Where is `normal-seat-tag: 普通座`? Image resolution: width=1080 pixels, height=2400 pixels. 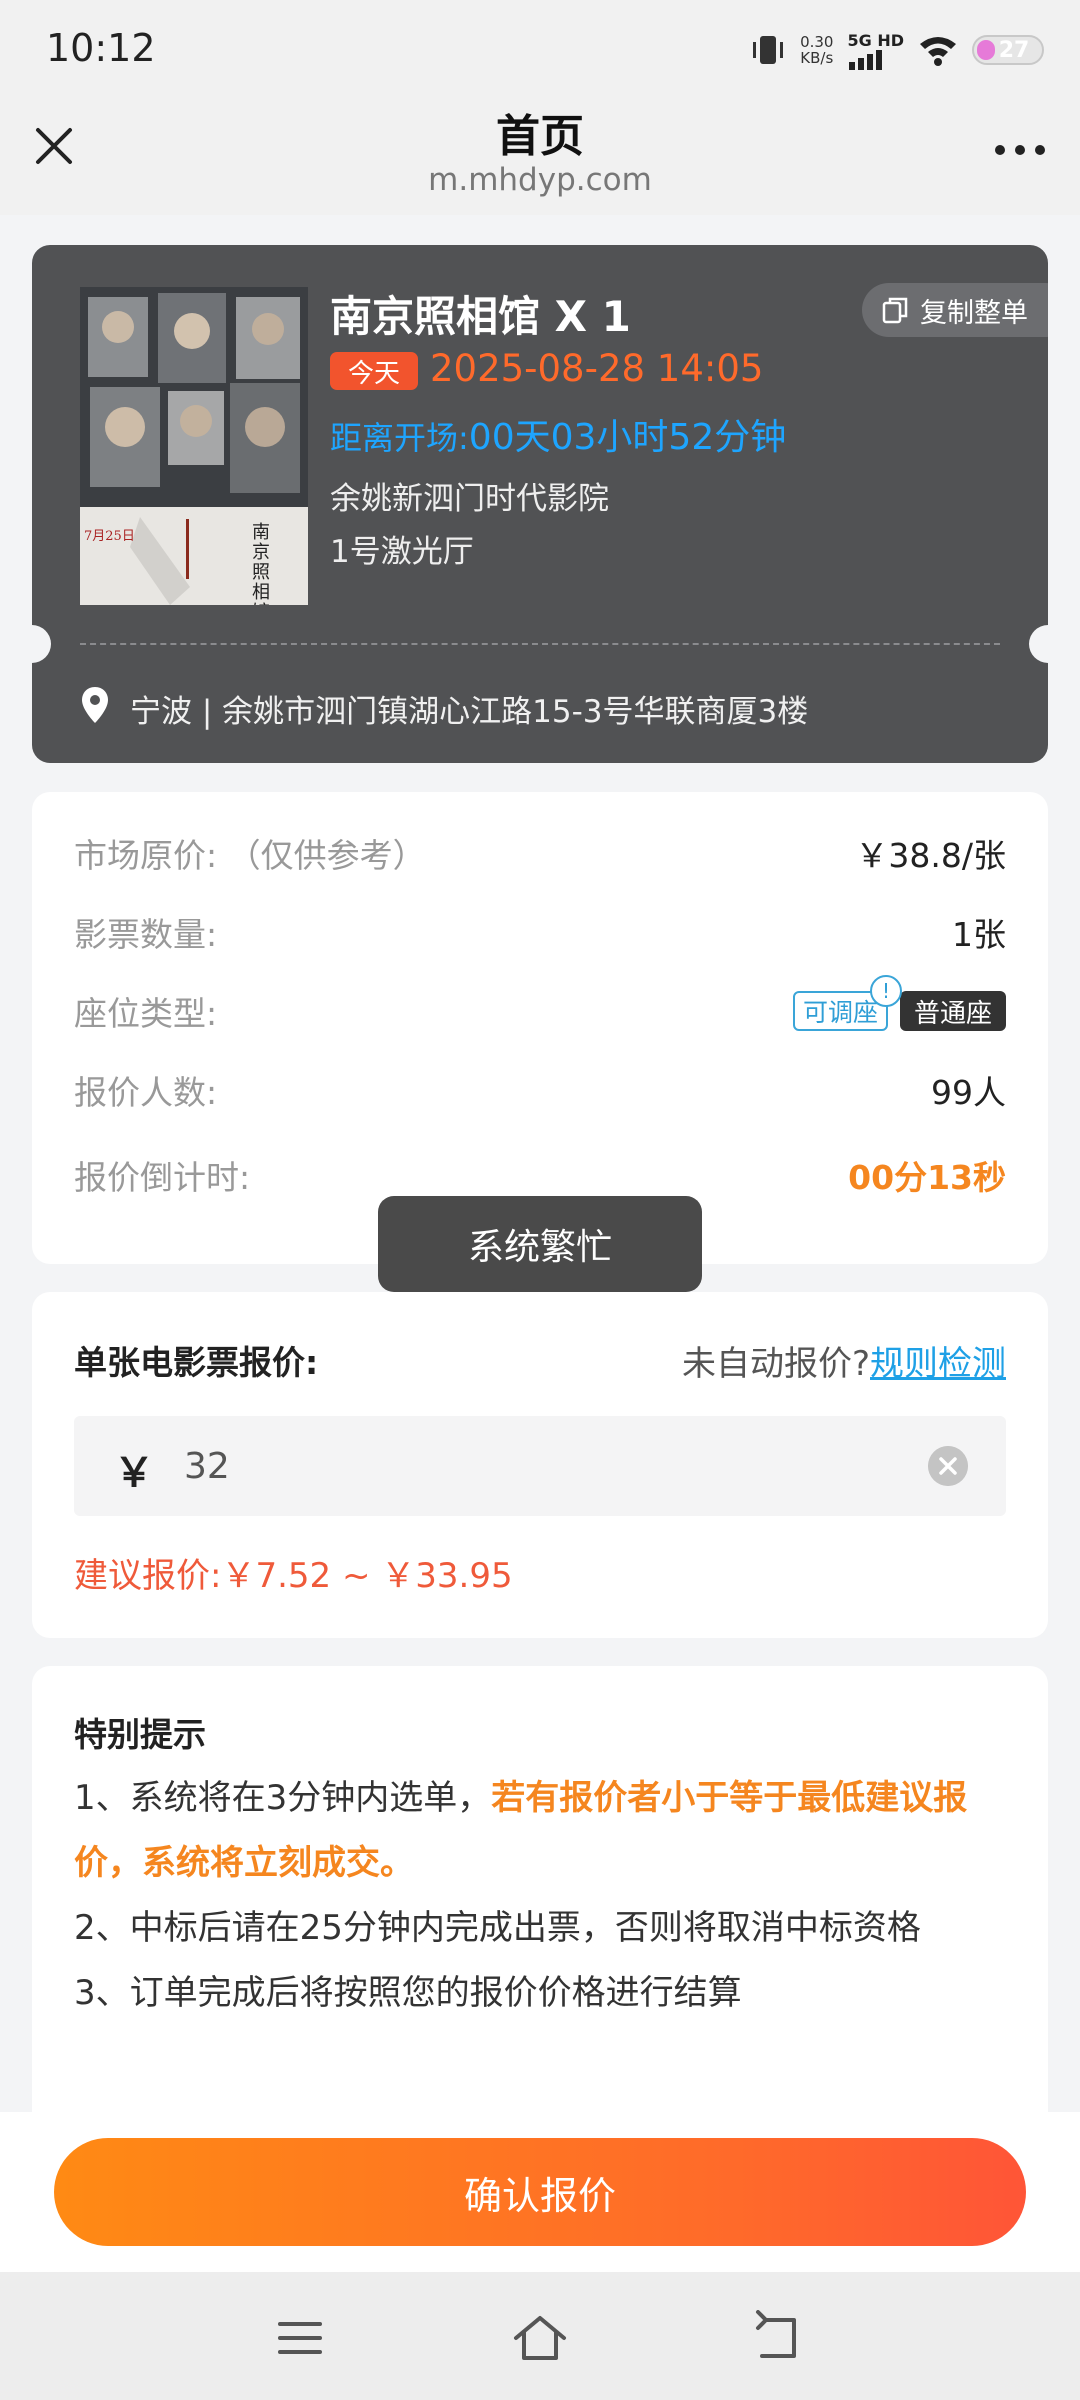
normal-seat-tag: 普通座 is located at coordinates (952, 1011).